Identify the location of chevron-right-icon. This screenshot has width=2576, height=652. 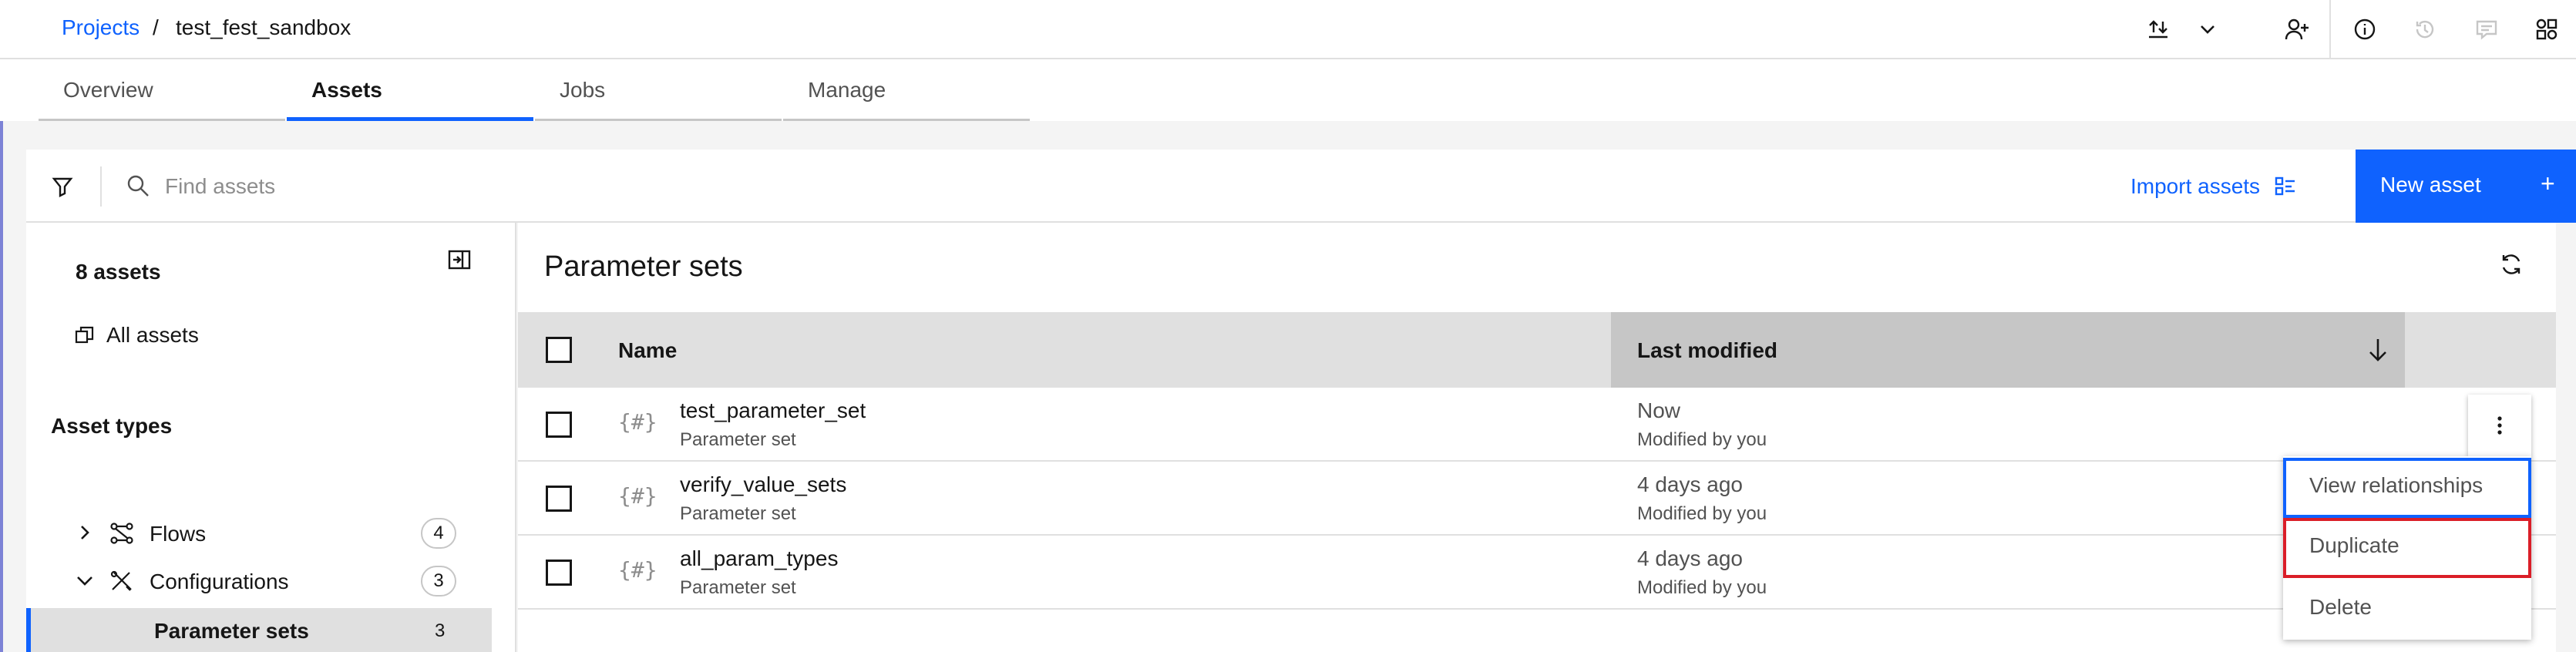
(85, 532).